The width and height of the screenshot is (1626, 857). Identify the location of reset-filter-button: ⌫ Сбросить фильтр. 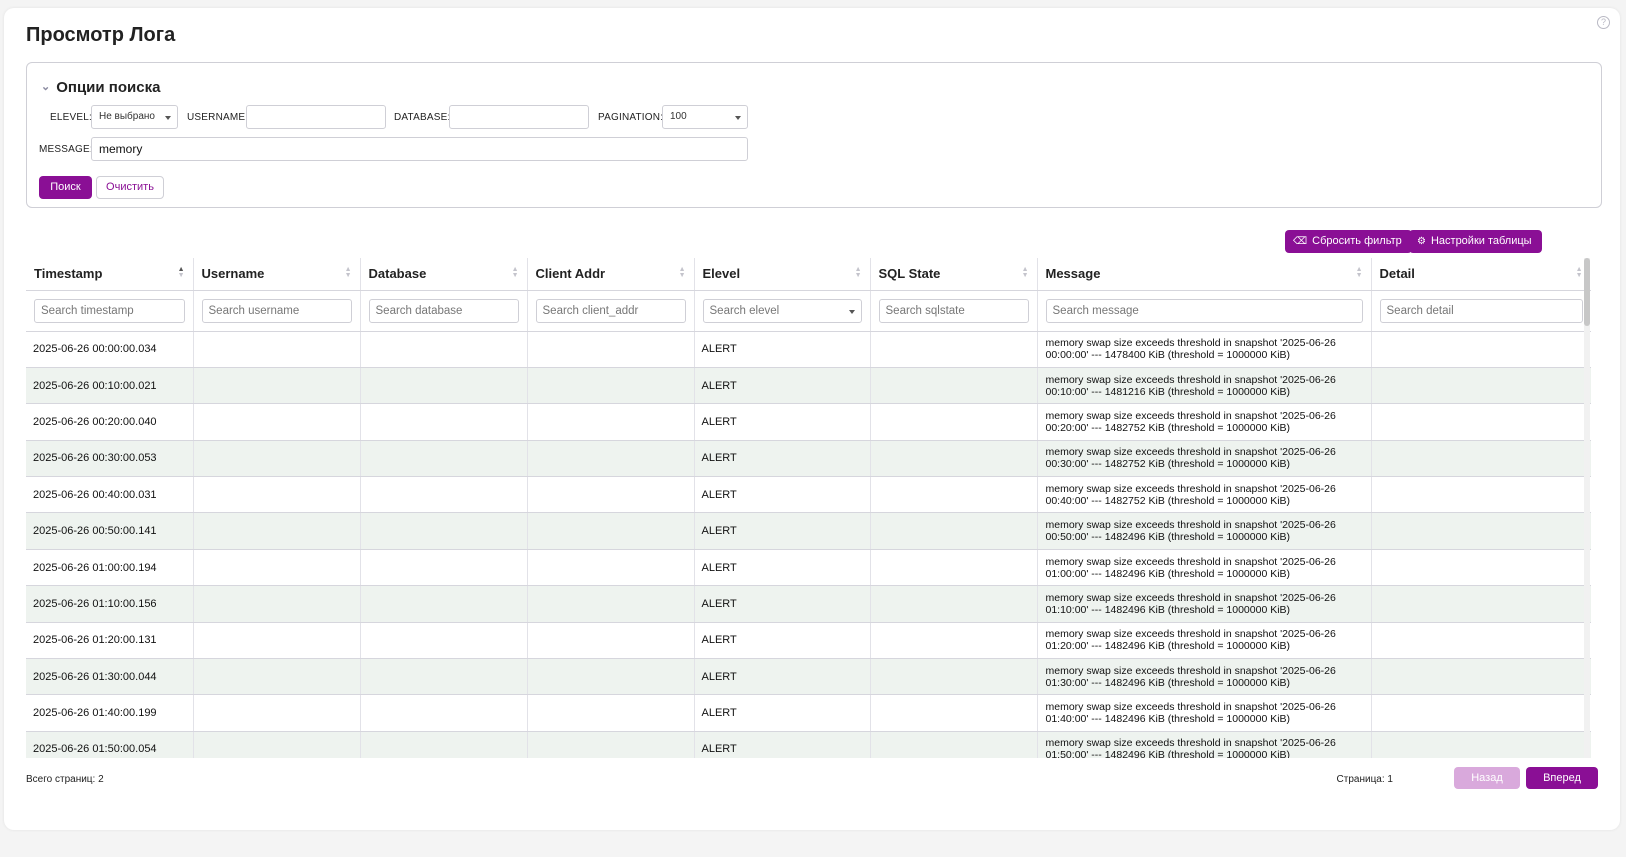
(1348, 241).